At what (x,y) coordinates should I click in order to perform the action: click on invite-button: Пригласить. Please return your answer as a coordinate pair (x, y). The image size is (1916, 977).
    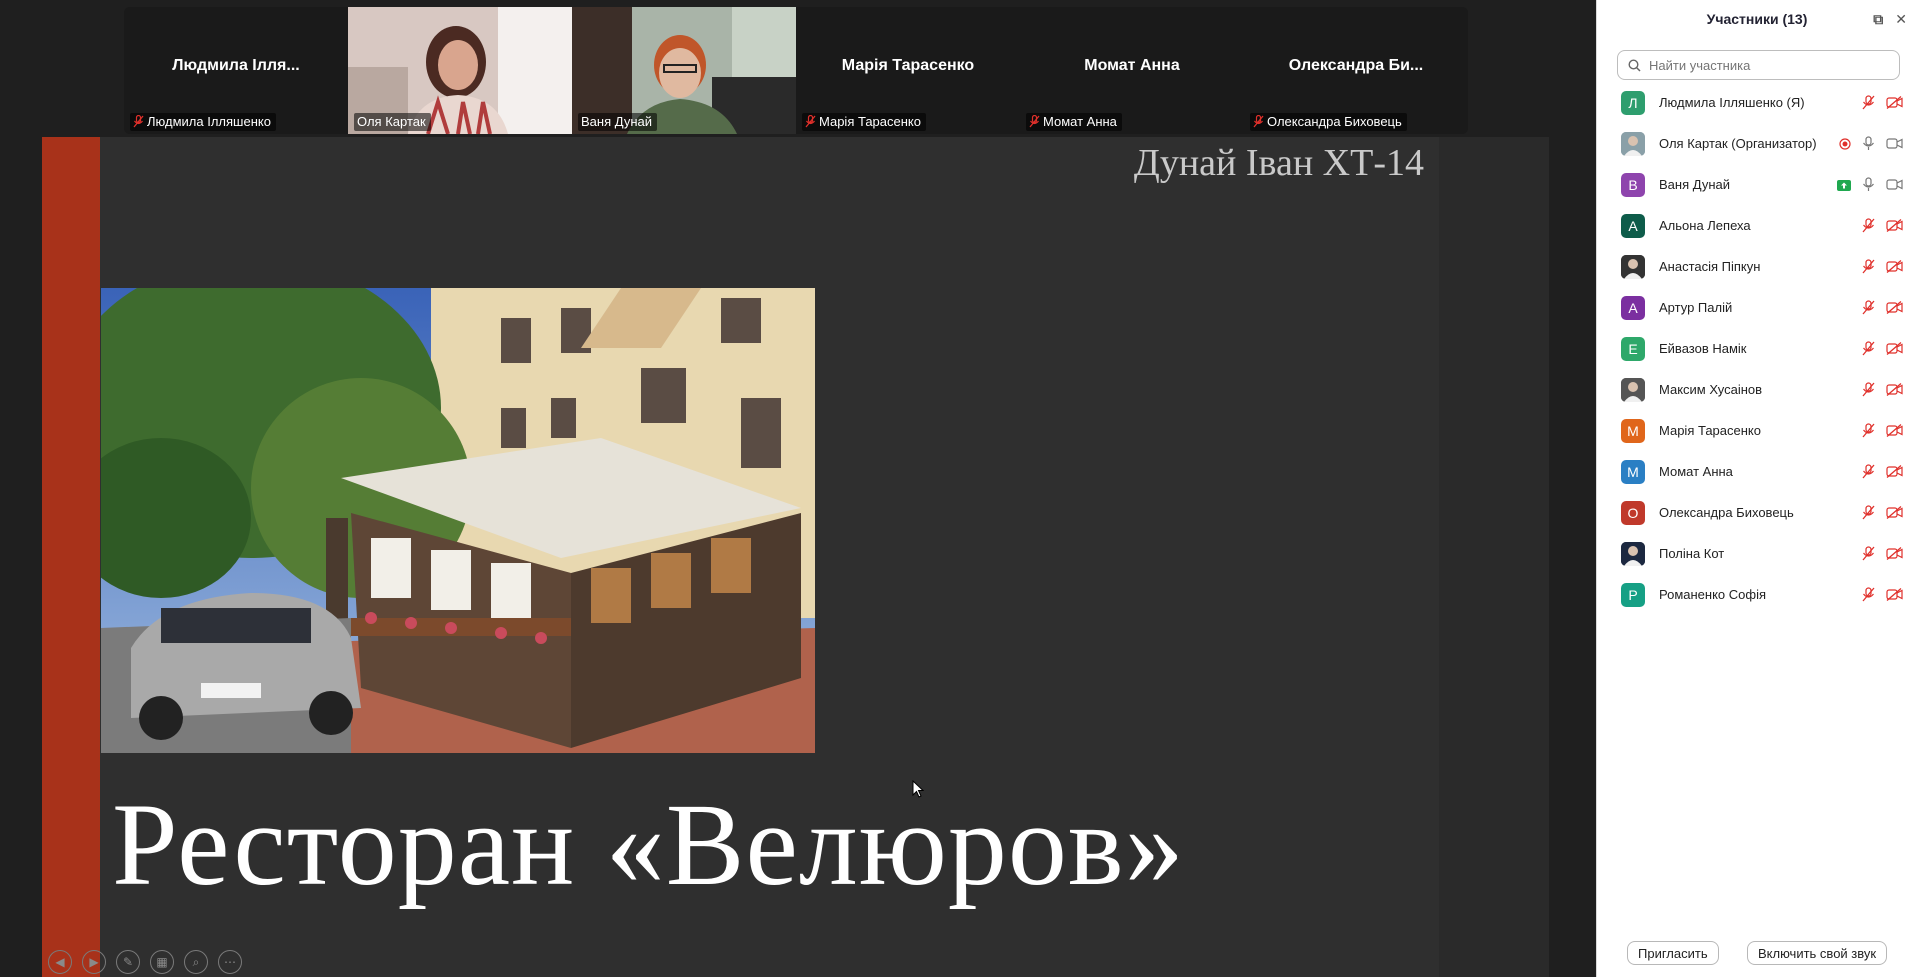
    Looking at the image, I should click on (1673, 953).